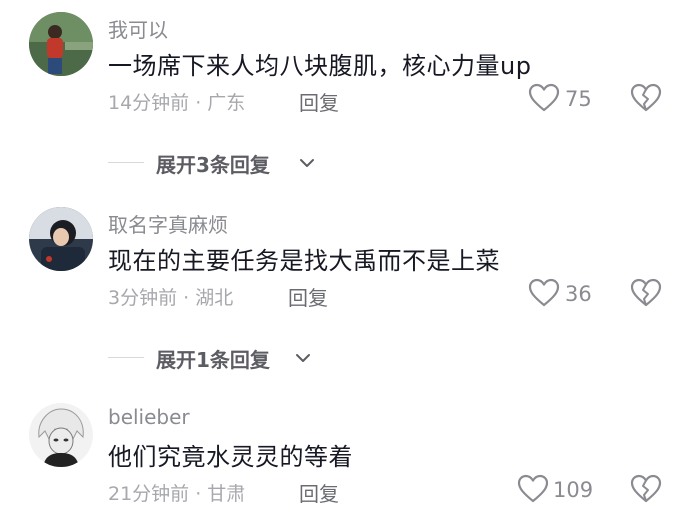 The width and height of the screenshot is (690, 519). I want to click on expand-replies-button: 展开3条回复, so click(258, 164).